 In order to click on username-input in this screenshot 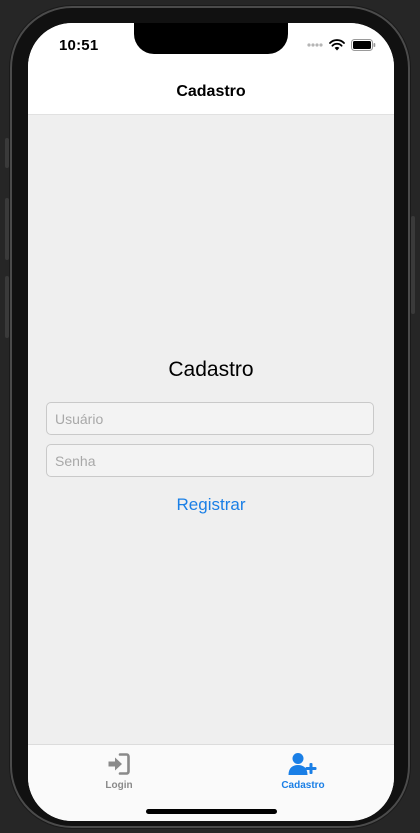, I will do `click(210, 418)`.